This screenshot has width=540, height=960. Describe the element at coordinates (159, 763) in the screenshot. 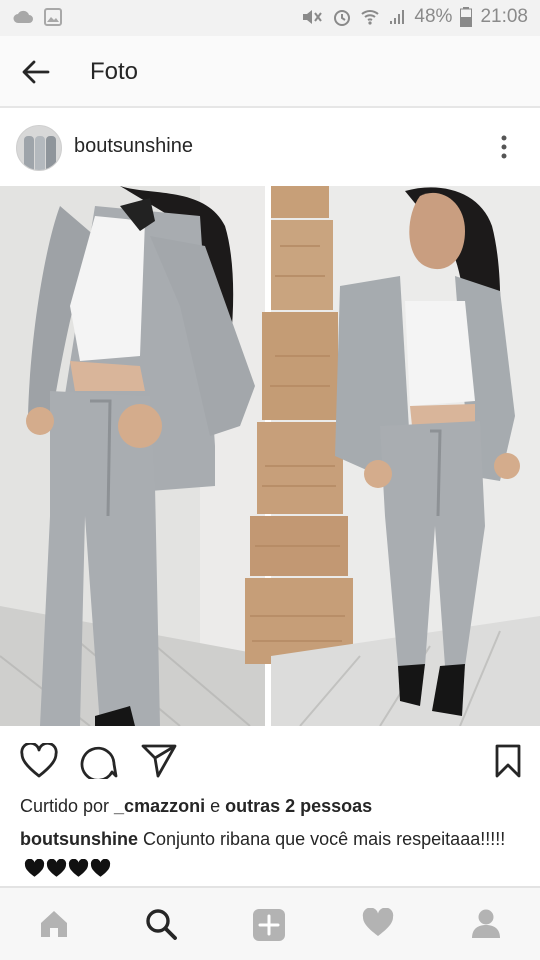

I see `share-icon` at that location.